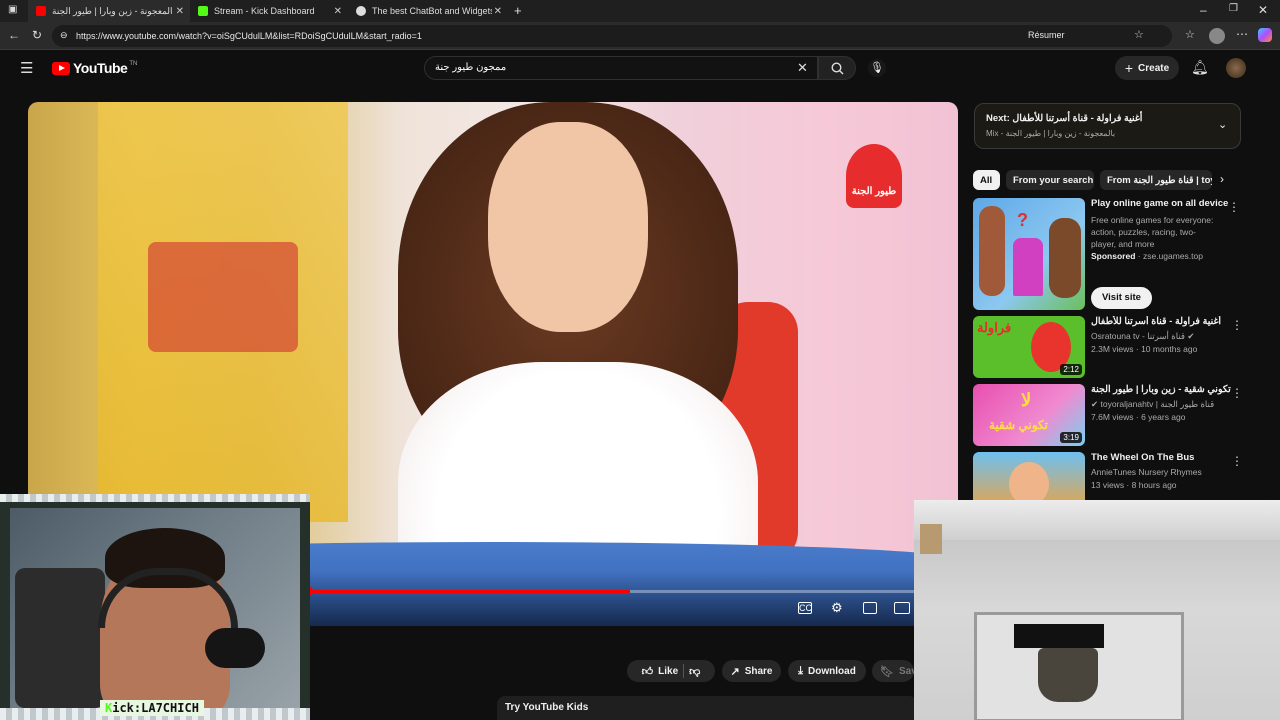  Describe the element at coordinates (660, 671) in the screenshot. I see `like-button: 👍︎ Like` at that location.